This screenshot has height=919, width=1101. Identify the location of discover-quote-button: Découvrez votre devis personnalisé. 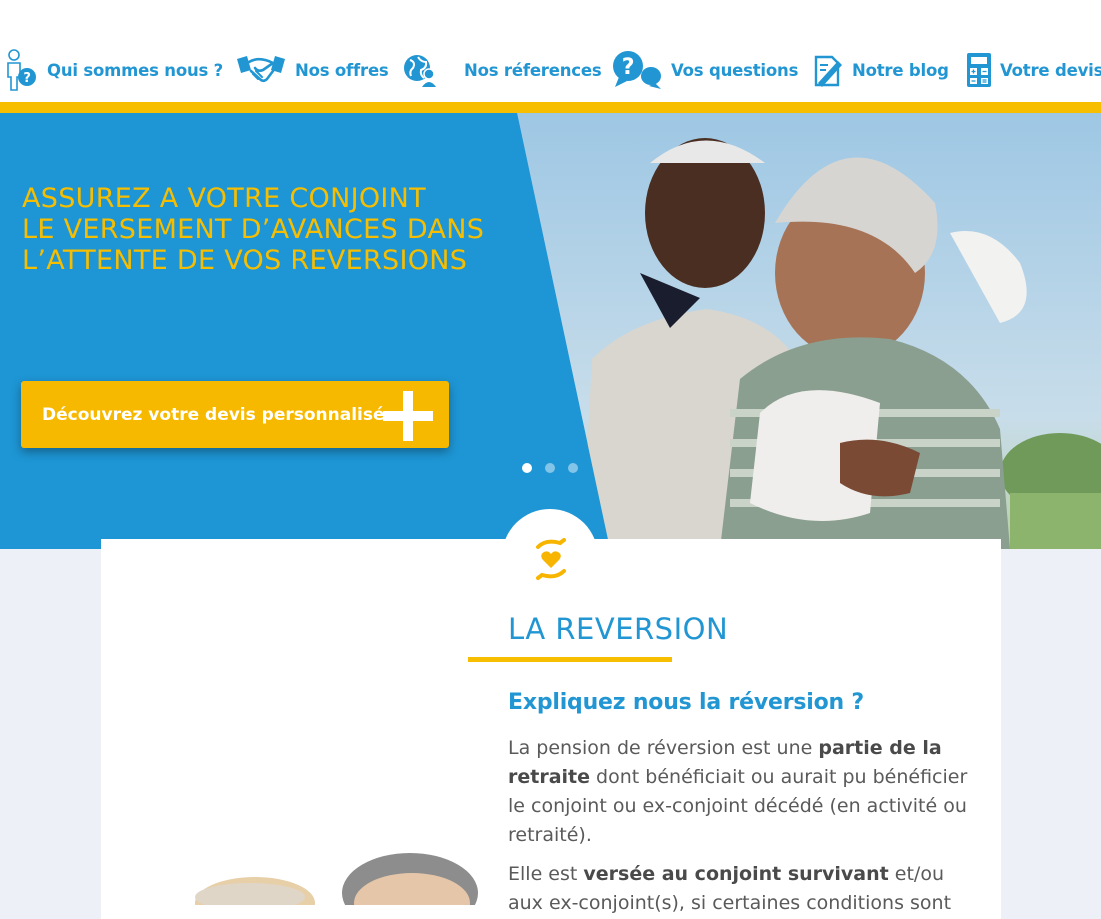
(235, 414).